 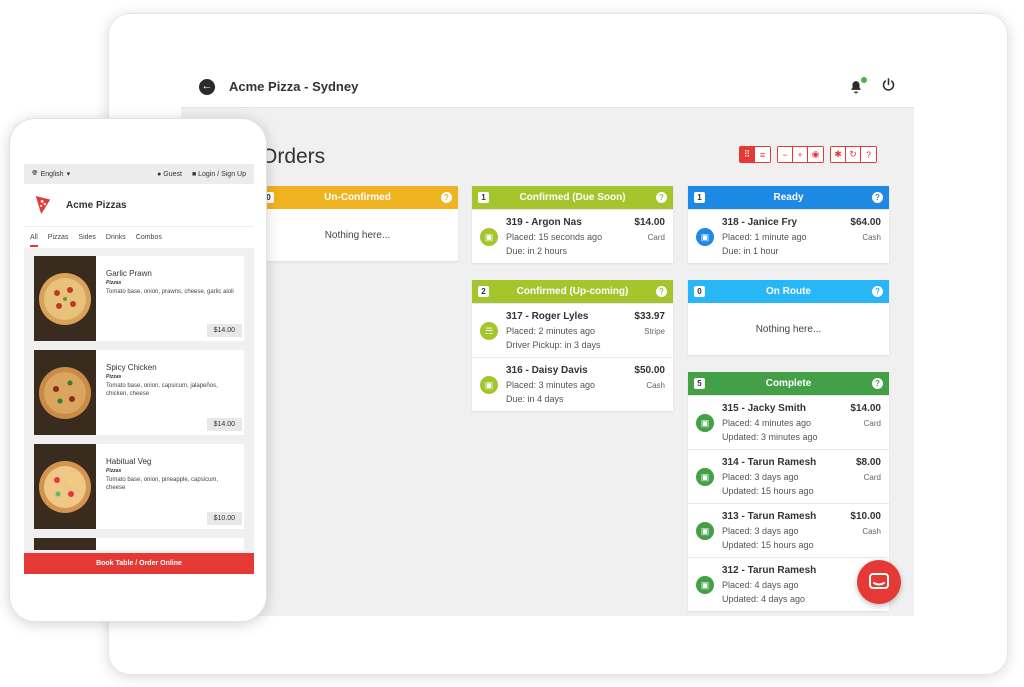 I want to click on settings-button: ✱, so click(x=838, y=154).